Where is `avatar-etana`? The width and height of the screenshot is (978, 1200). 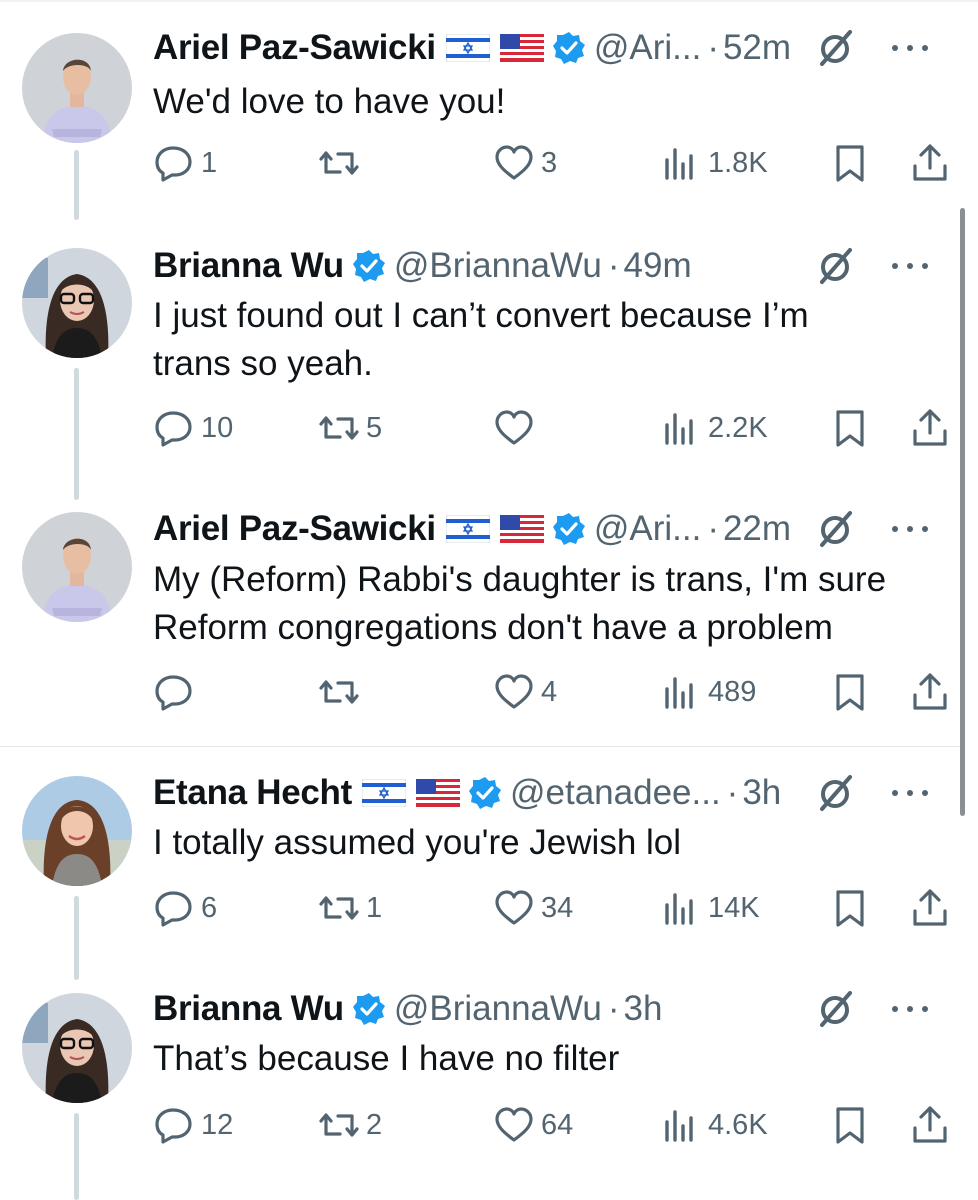
avatar-etana is located at coordinates (77, 831).